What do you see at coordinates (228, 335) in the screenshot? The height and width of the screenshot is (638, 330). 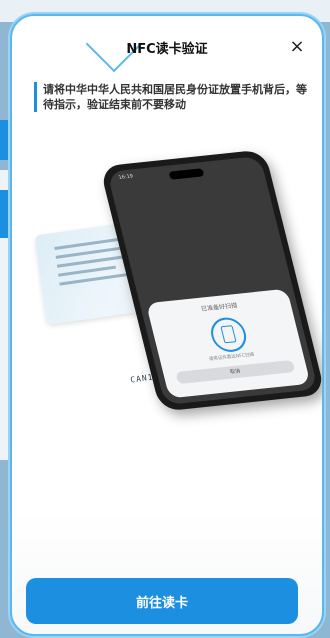 I see `phone-scan-icon` at bounding box center [228, 335].